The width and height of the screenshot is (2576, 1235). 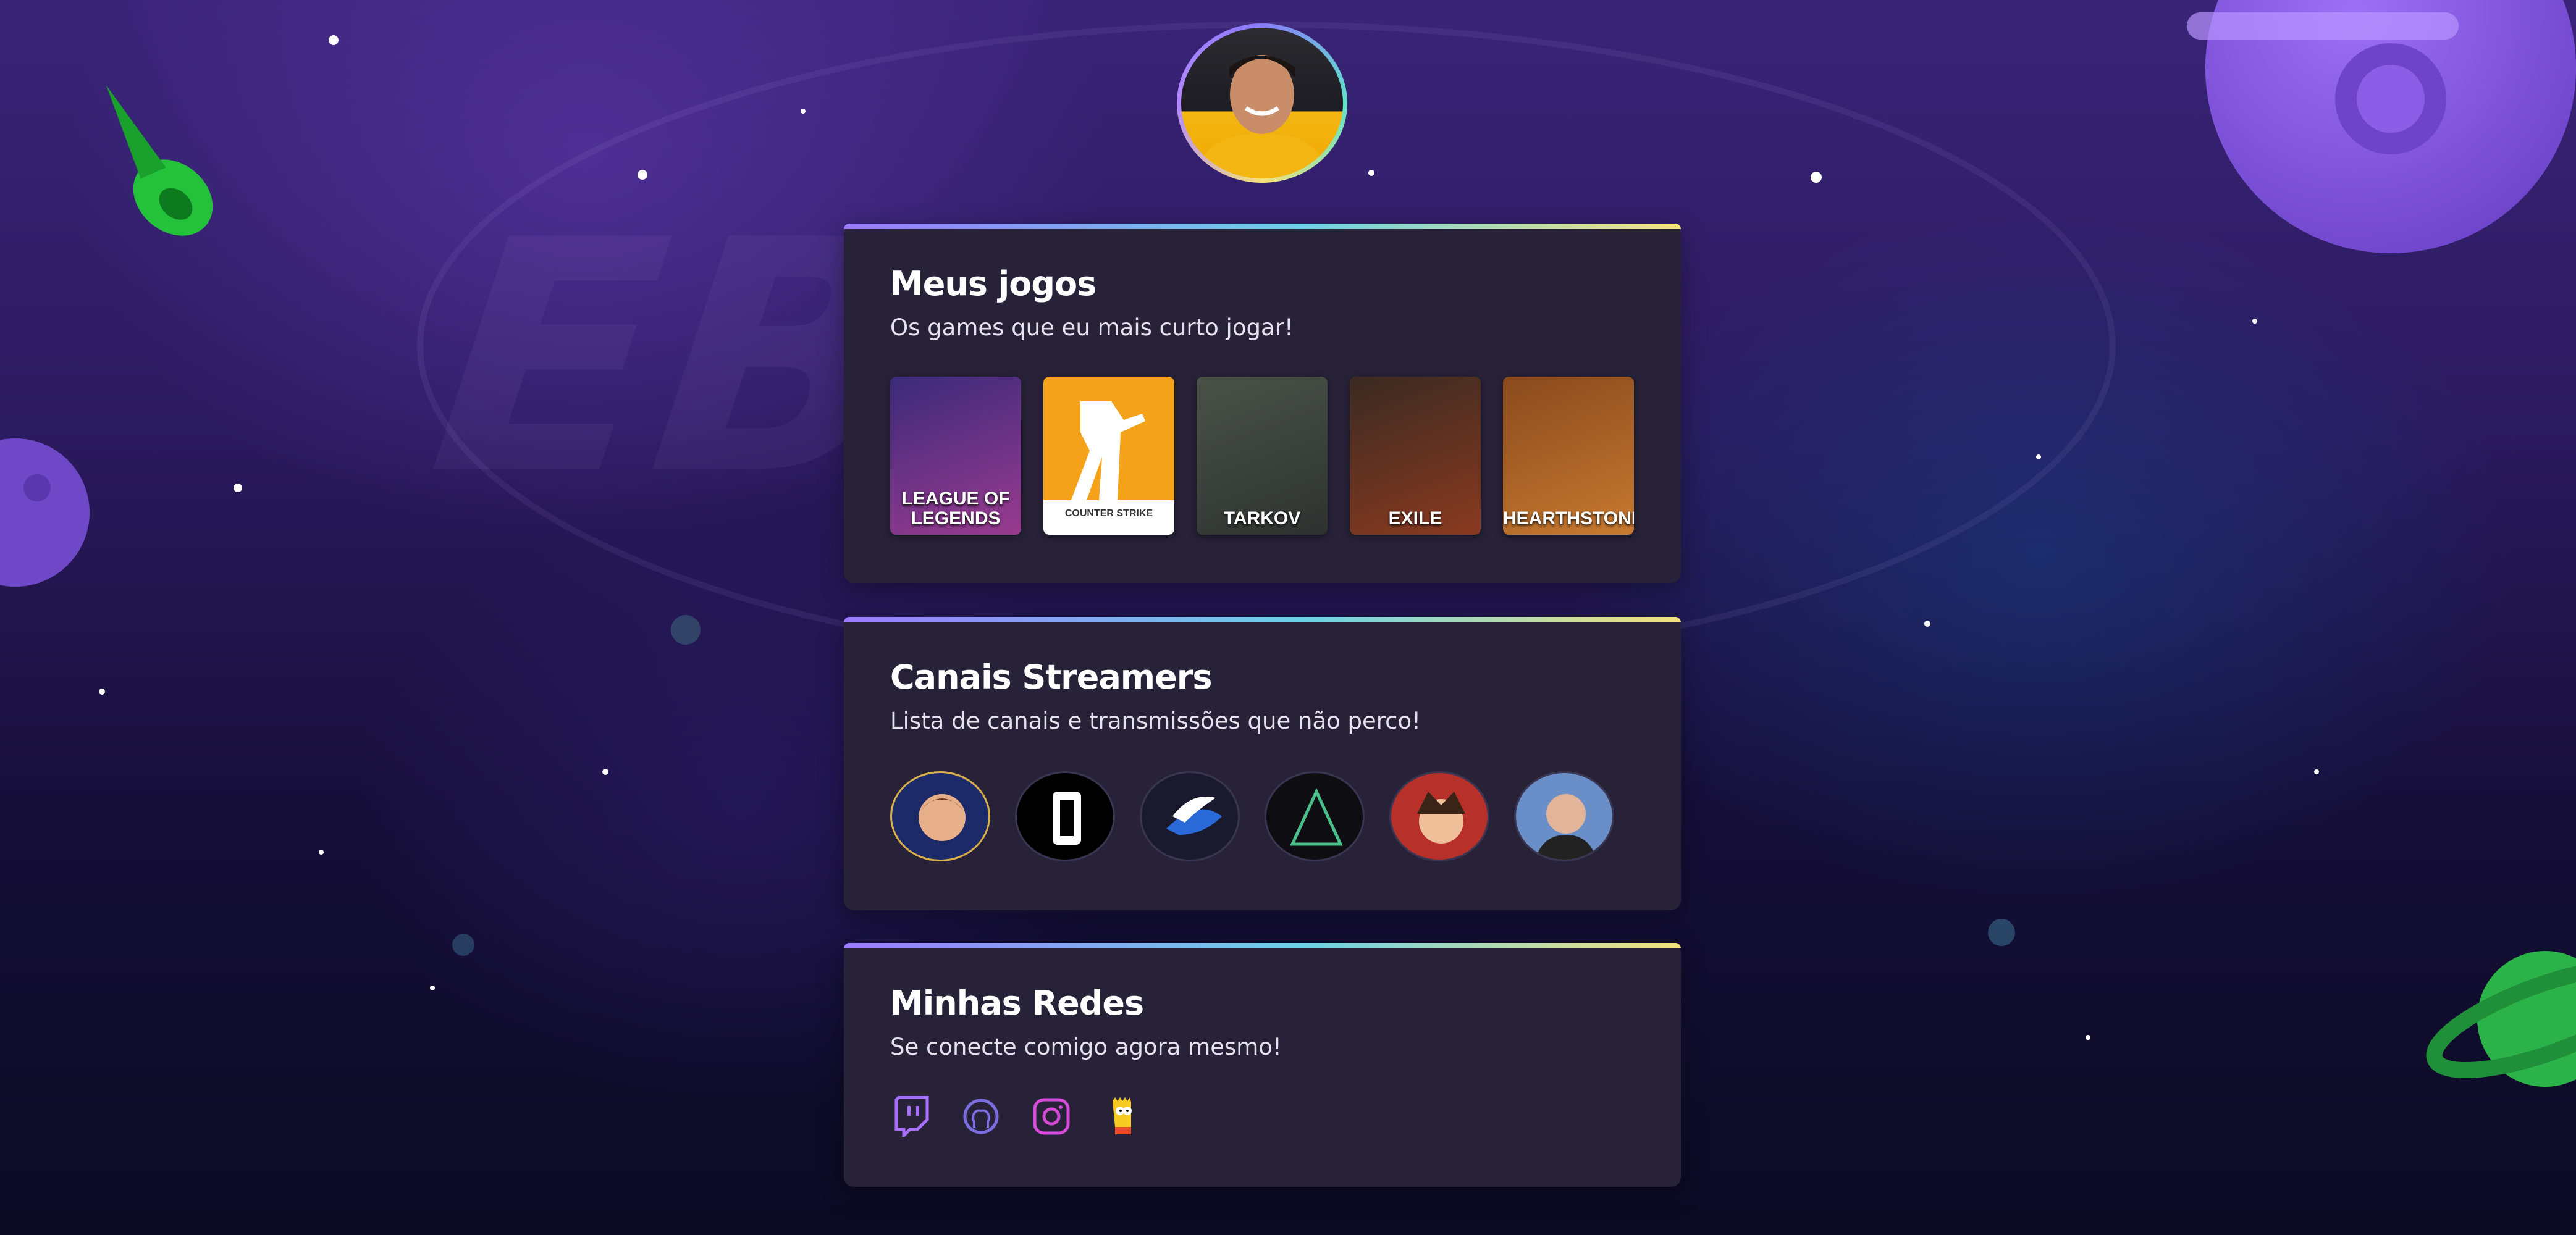 What do you see at coordinates (1092, 328) in the screenshot?
I see `games-subtitle: Os games que eu mais curto jogar!` at bounding box center [1092, 328].